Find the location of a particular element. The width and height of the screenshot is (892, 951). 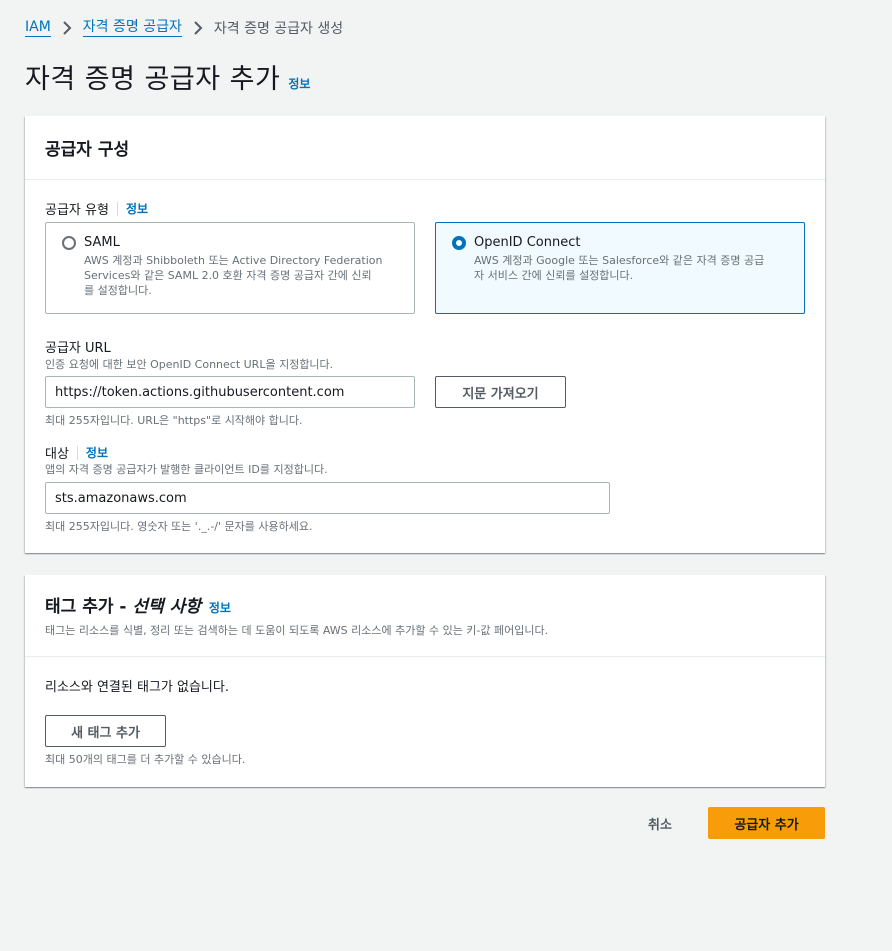

audience-label: 대상 is located at coordinates (57, 454).